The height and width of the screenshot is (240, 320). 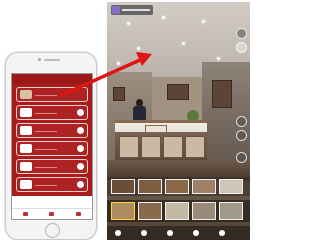 I want to click on menu-item-chat, so click(x=52, y=112).